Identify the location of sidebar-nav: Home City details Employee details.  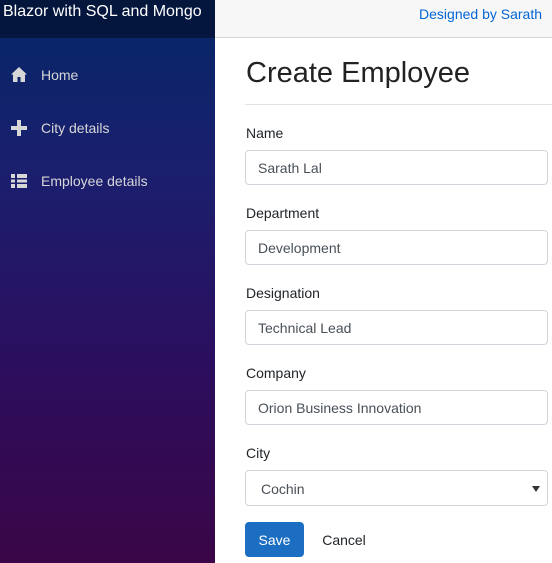
(107, 133).